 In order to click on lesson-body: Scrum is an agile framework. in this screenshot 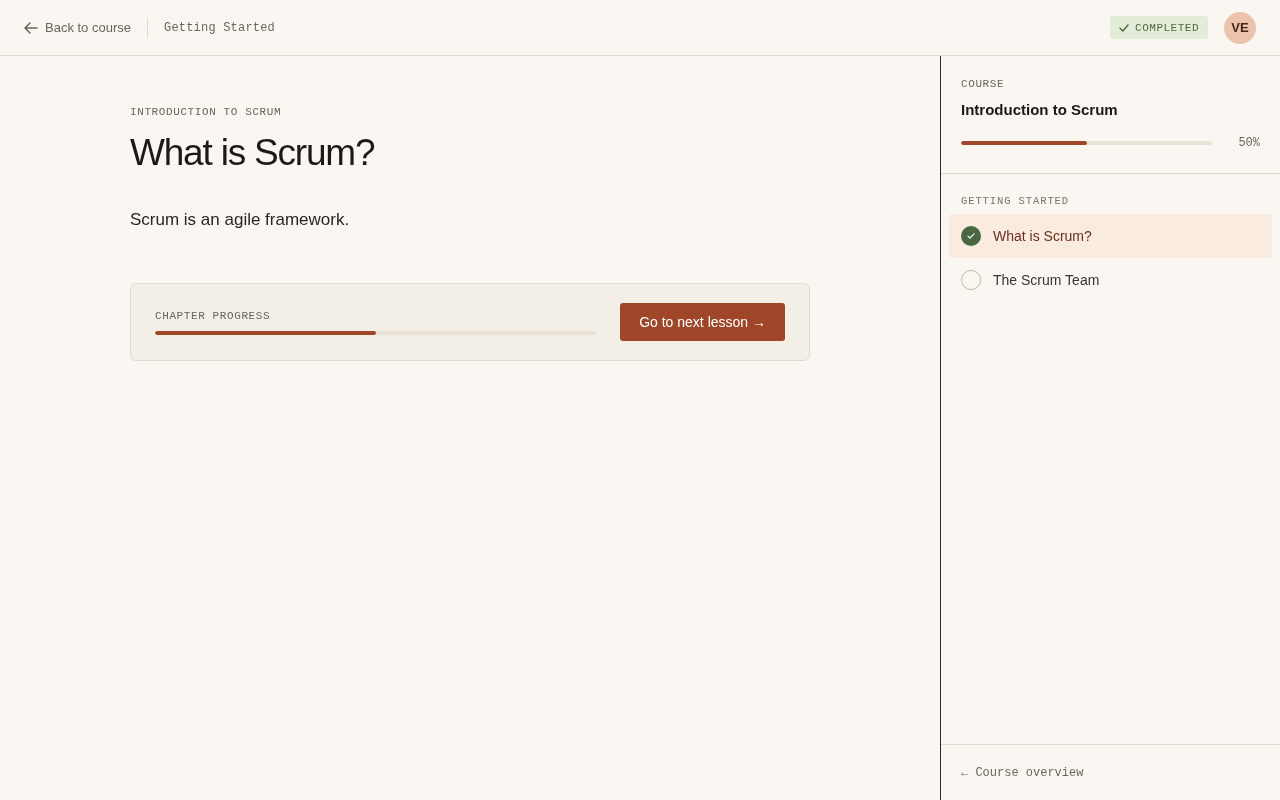, I will do `click(240, 220)`.